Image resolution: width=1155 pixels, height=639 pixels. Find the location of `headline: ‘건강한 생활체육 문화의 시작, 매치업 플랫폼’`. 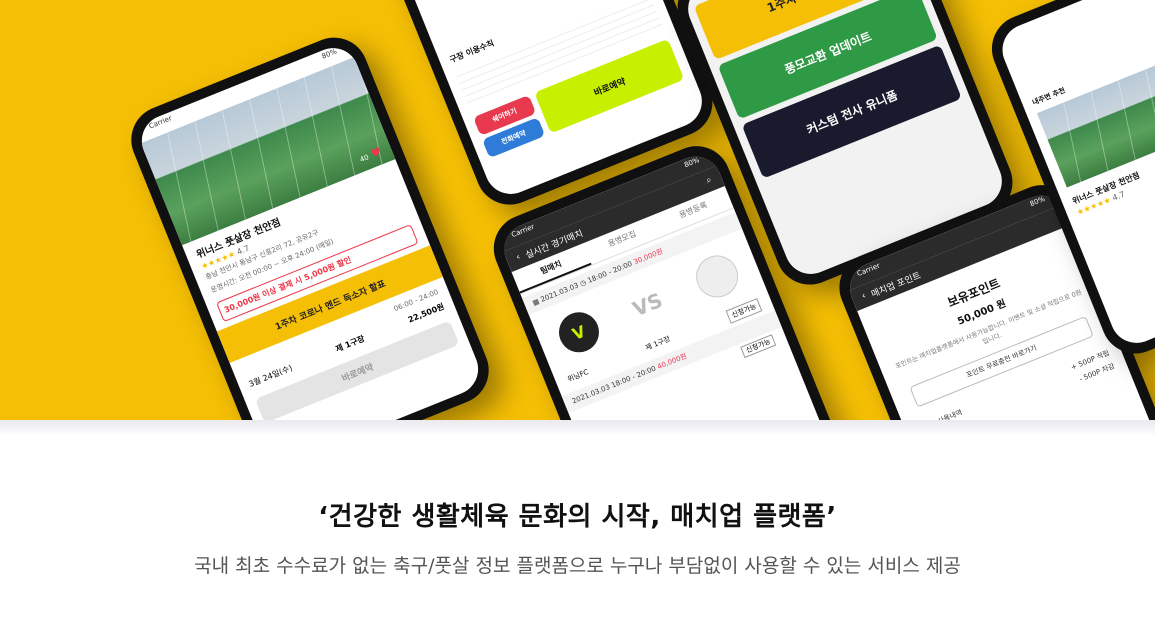

headline: ‘건강한 생활체육 문화의 시작, 매치업 플랫폼’ is located at coordinates (577, 517).